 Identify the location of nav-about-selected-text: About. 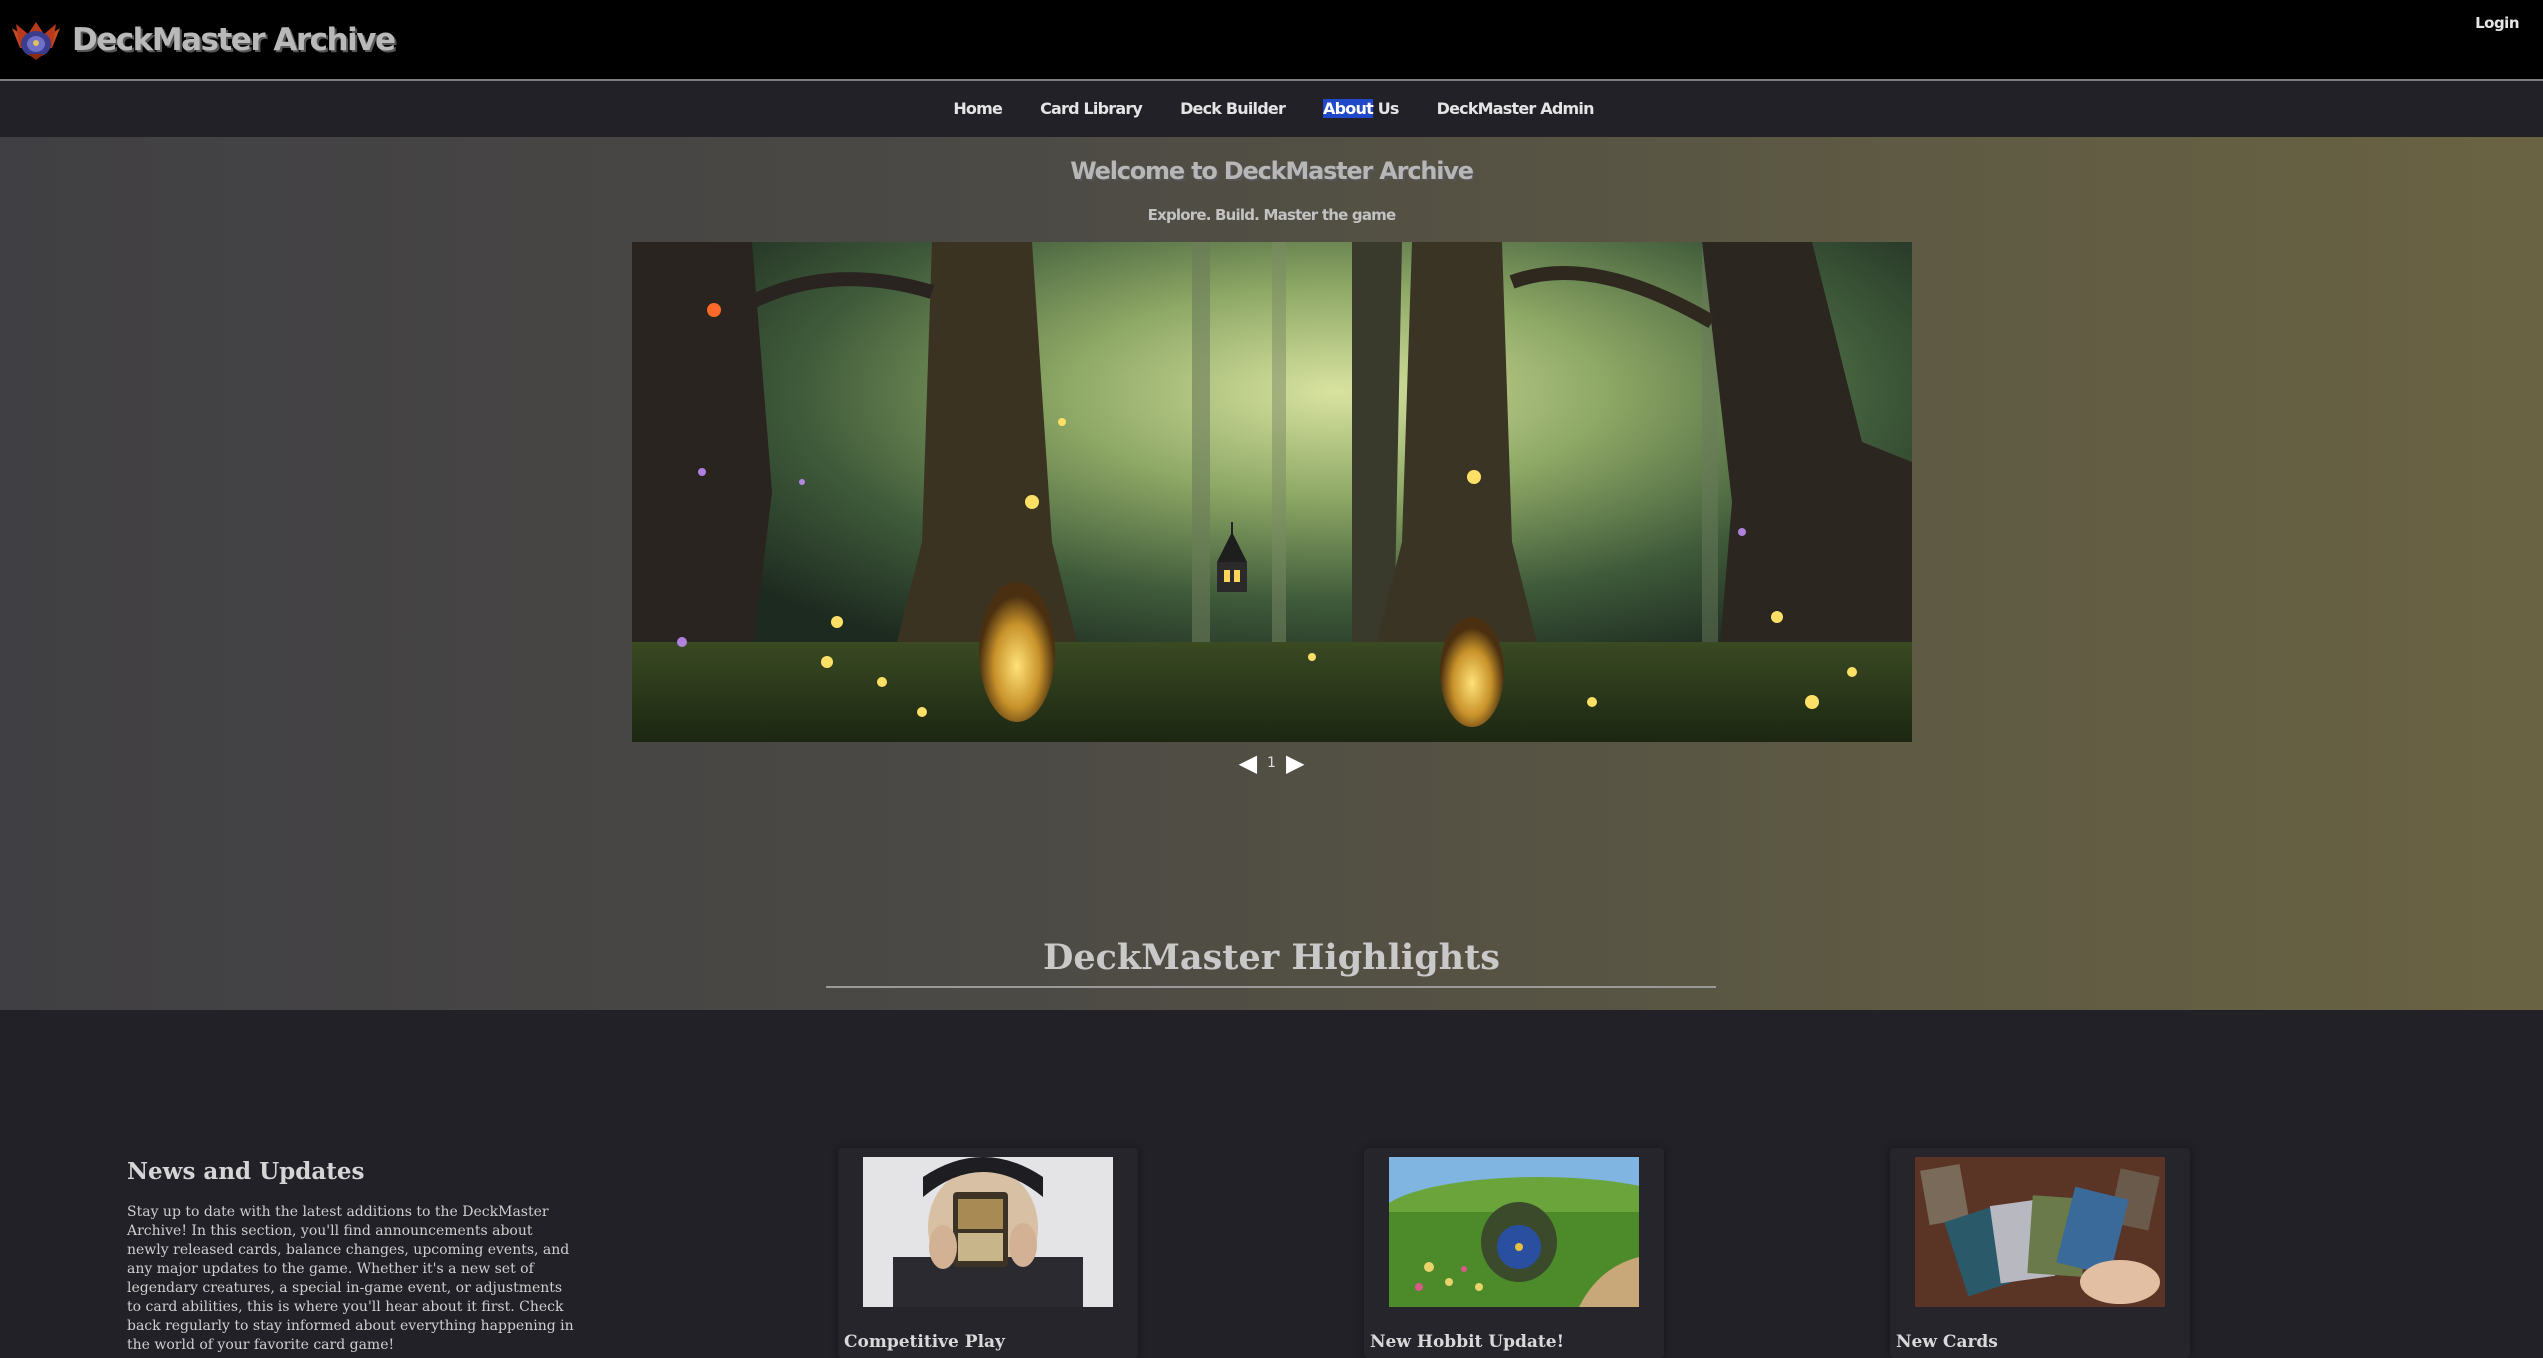
(1348, 108).